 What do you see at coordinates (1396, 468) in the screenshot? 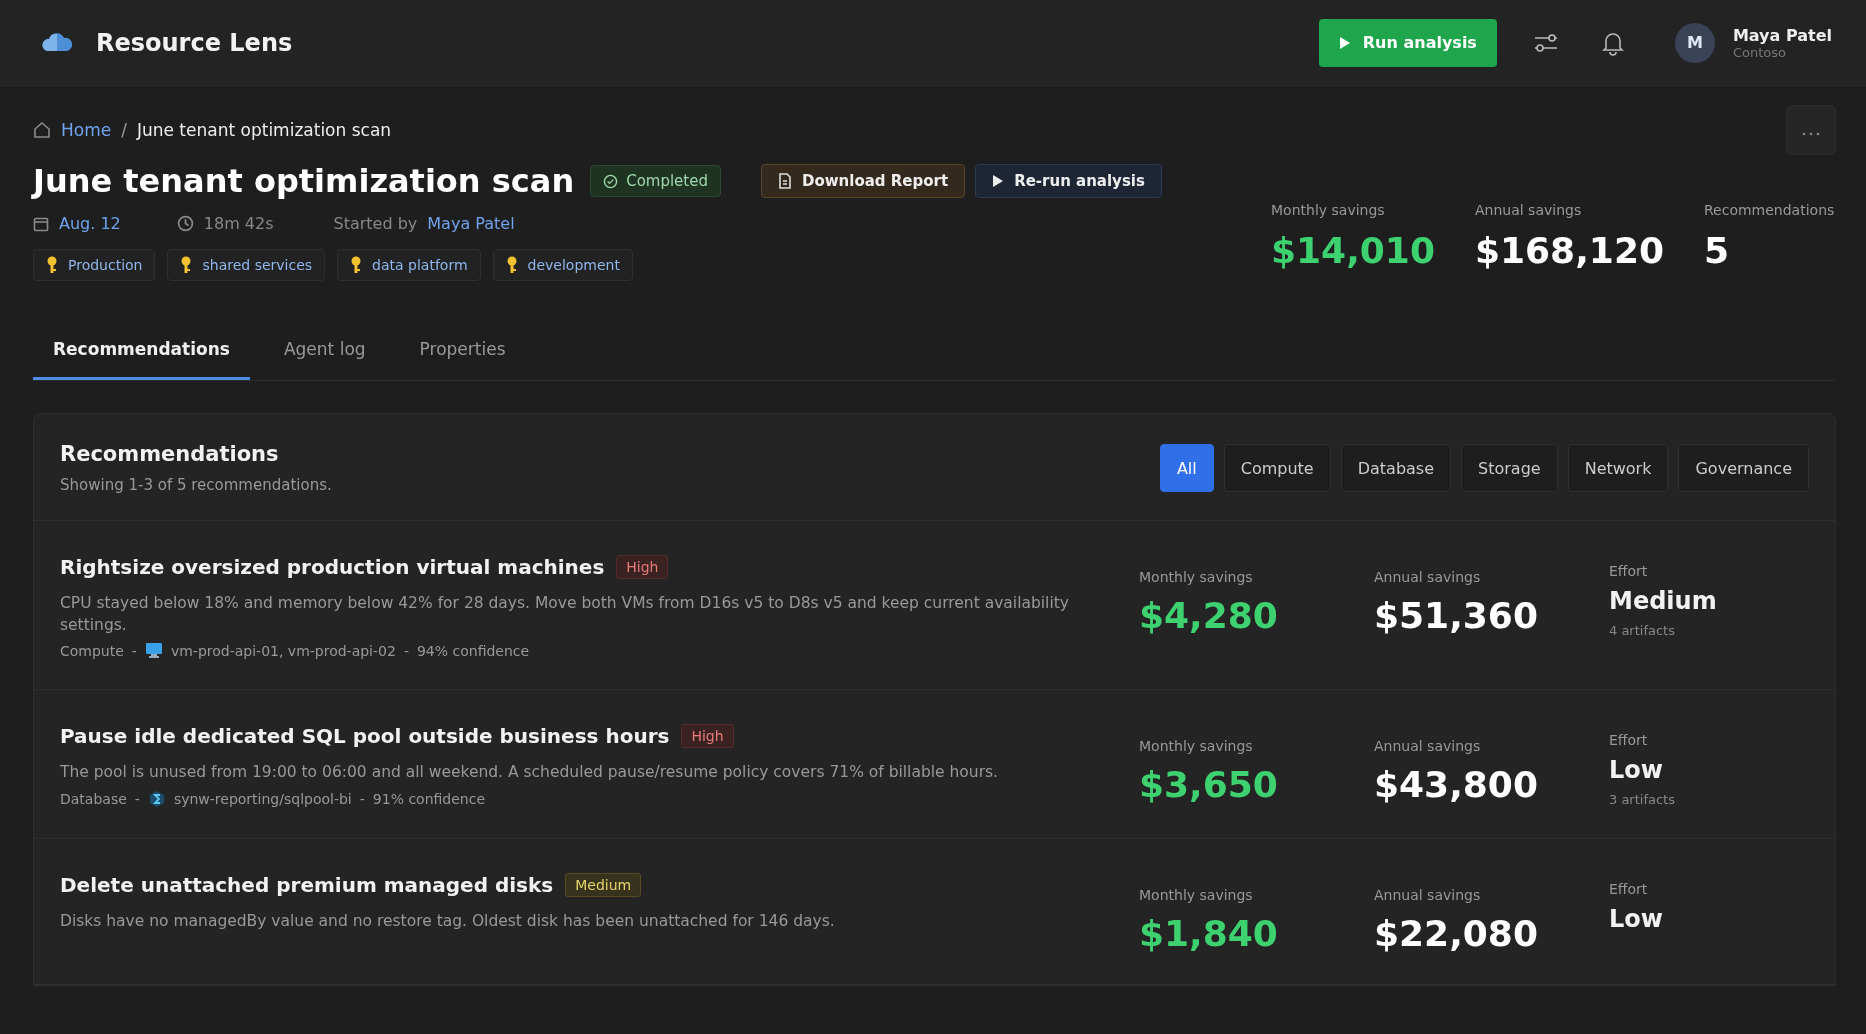
I see `filter-button: Database` at bounding box center [1396, 468].